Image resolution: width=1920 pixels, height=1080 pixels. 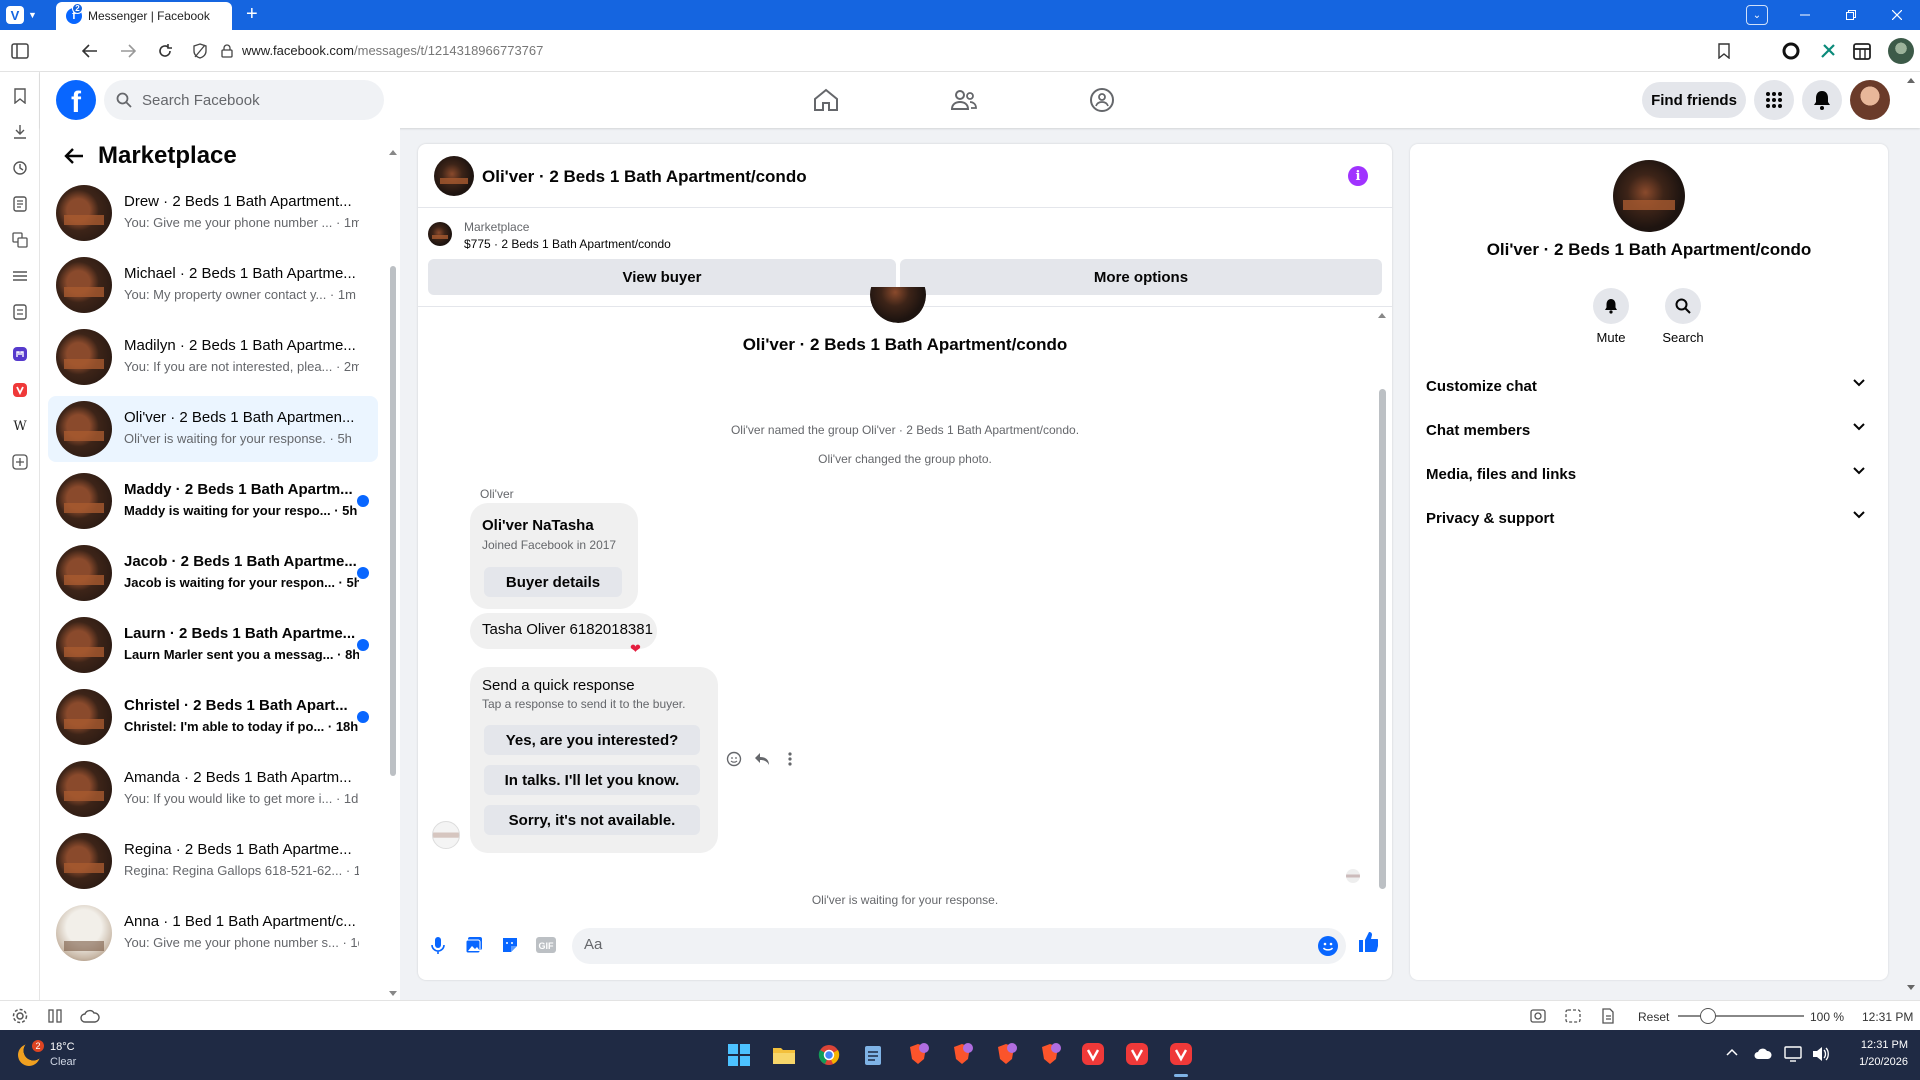 What do you see at coordinates (454, 176) in the screenshot?
I see `conversation-avatar` at bounding box center [454, 176].